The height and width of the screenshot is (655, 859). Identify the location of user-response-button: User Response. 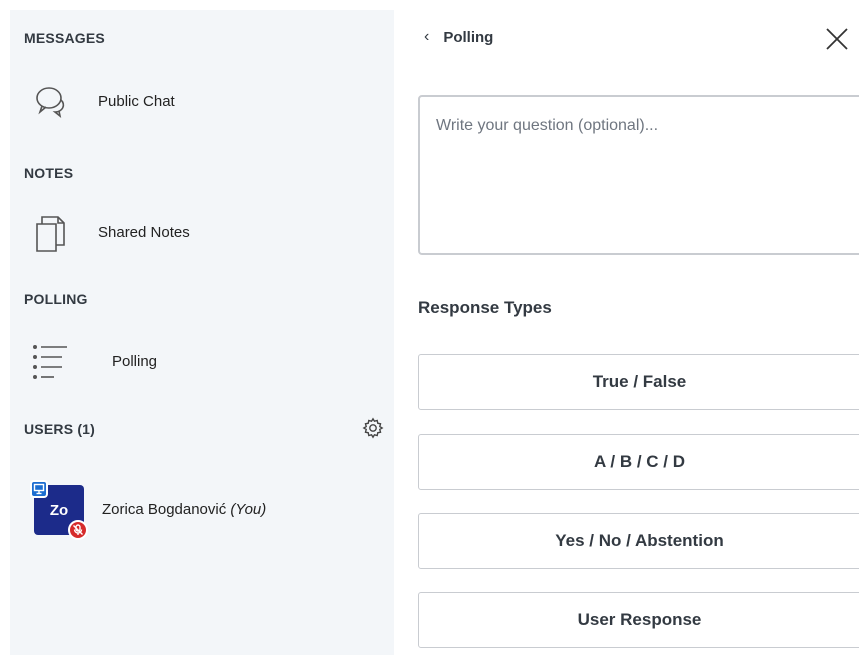
(638, 620).